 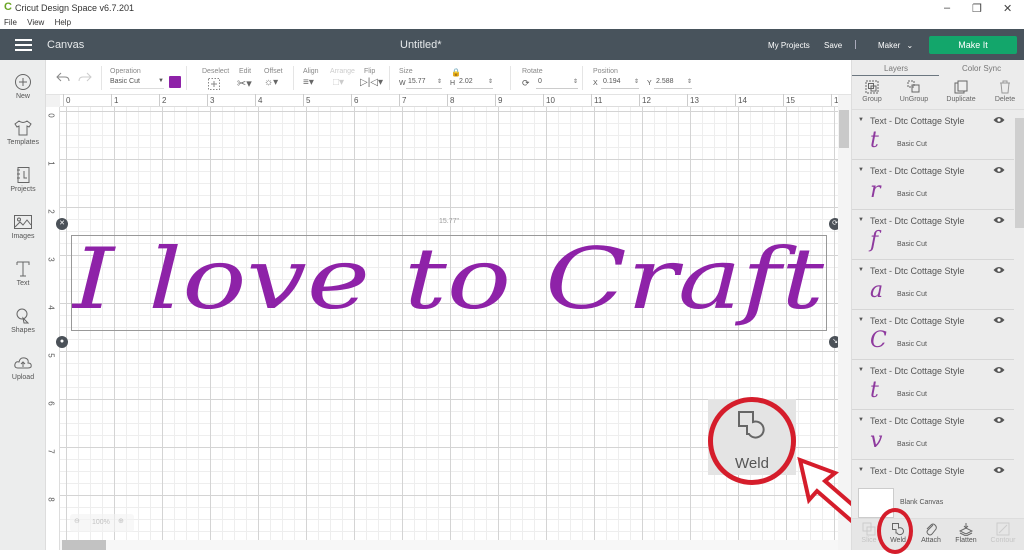 I want to click on save-button: Save, so click(x=833, y=45).